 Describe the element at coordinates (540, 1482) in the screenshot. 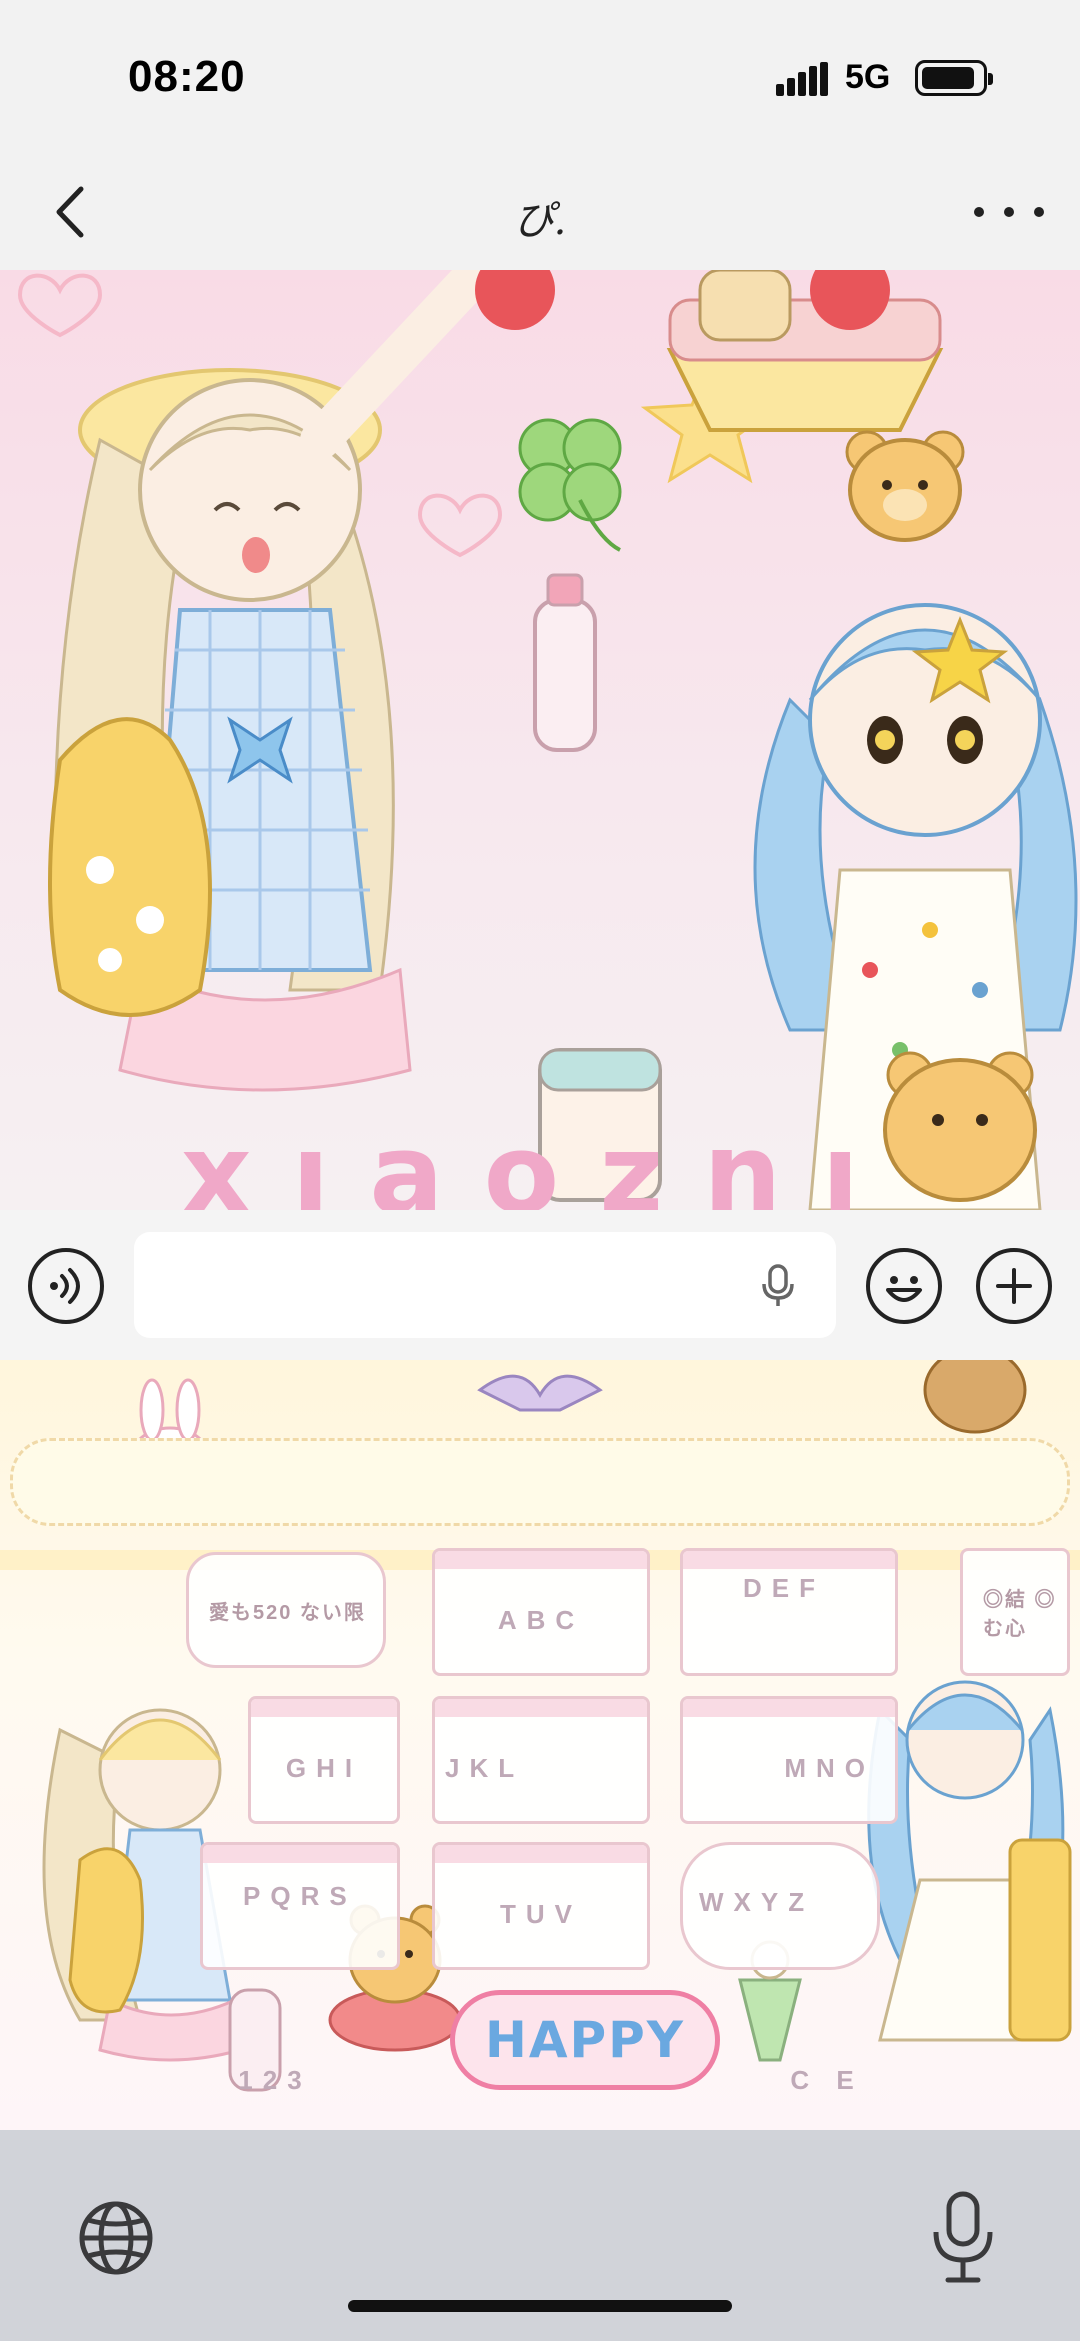

I see `keyboard-toolbar` at that location.